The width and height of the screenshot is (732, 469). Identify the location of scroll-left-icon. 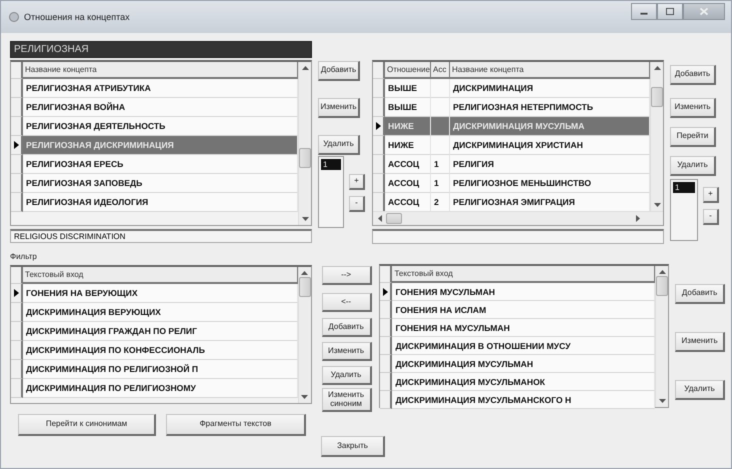
(379, 218).